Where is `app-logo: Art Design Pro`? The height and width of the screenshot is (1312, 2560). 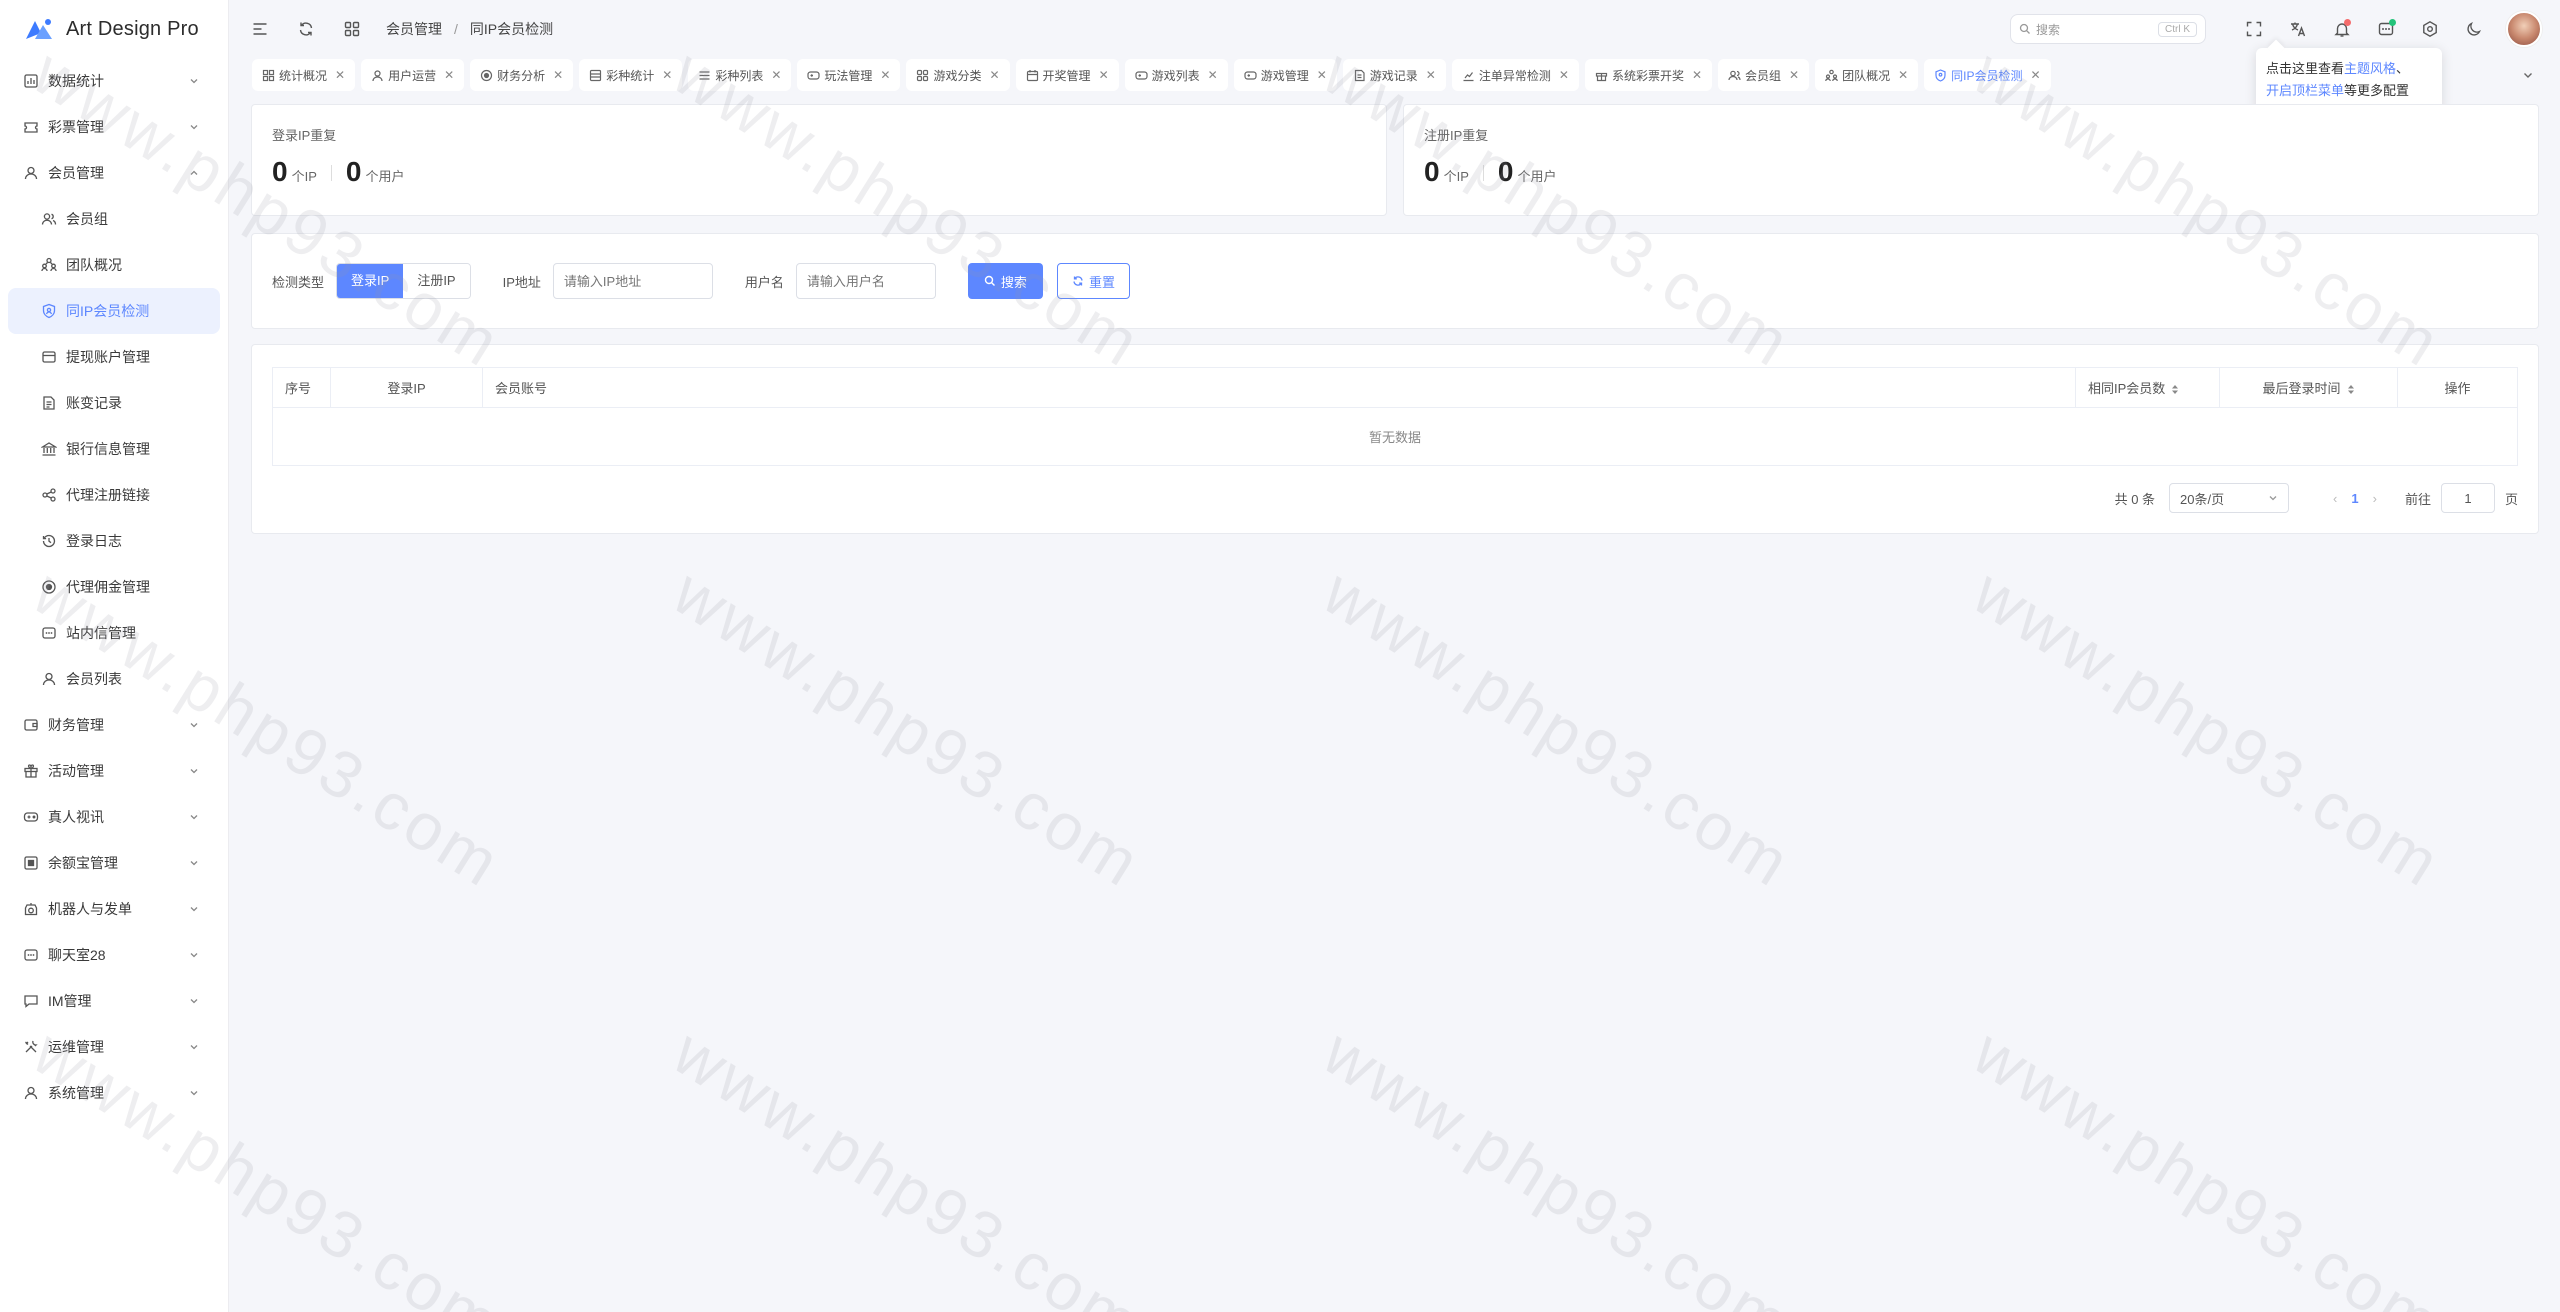
app-logo: Art Design Pro is located at coordinates (114, 29).